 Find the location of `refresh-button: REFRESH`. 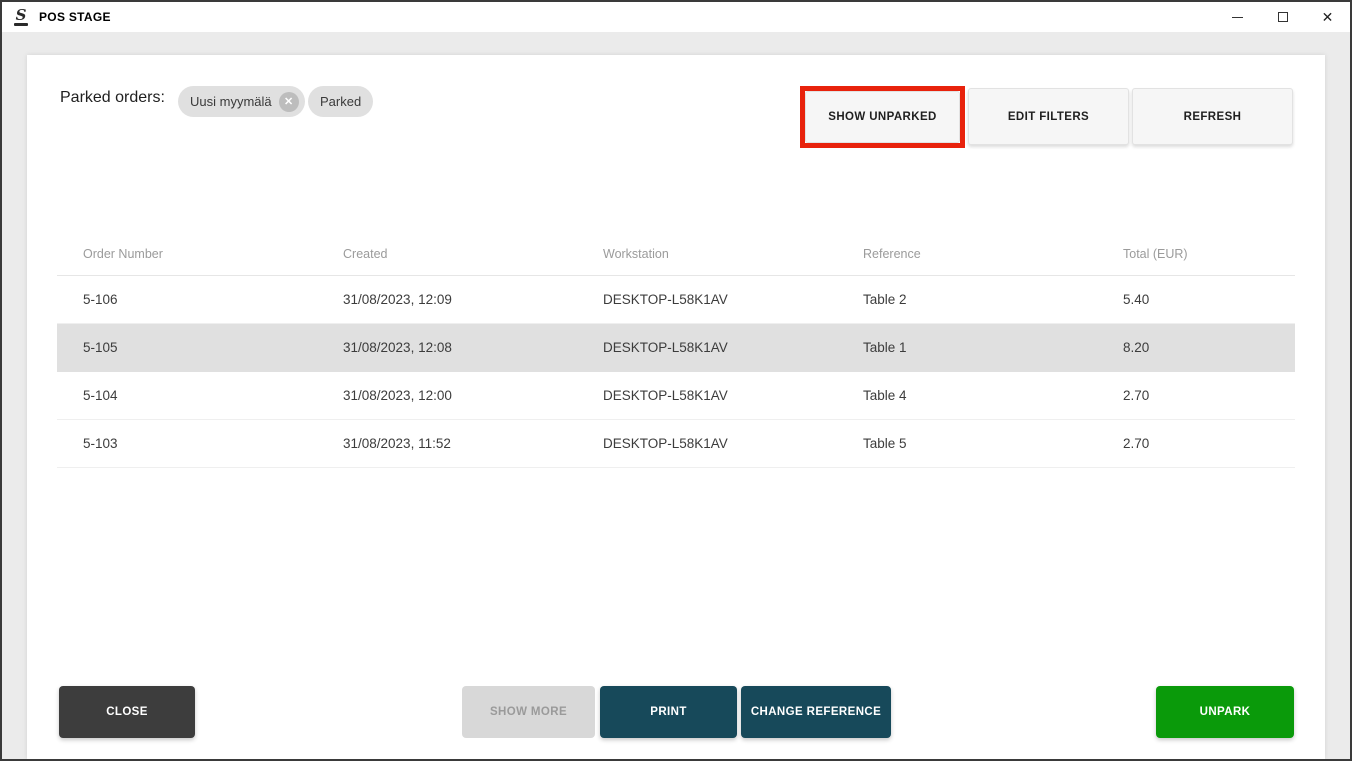

refresh-button: REFRESH is located at coordinates (1212, 116).